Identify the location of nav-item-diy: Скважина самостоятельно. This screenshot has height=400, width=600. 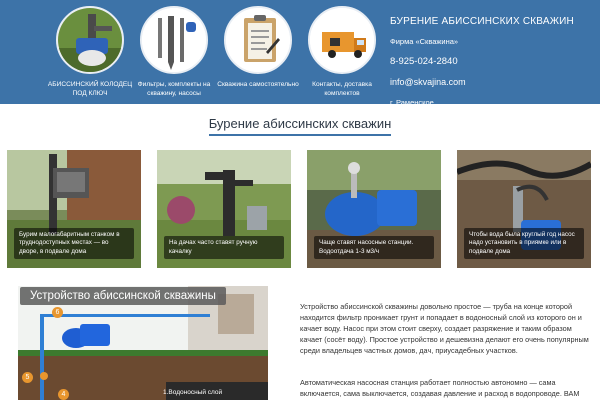
(258, 47).